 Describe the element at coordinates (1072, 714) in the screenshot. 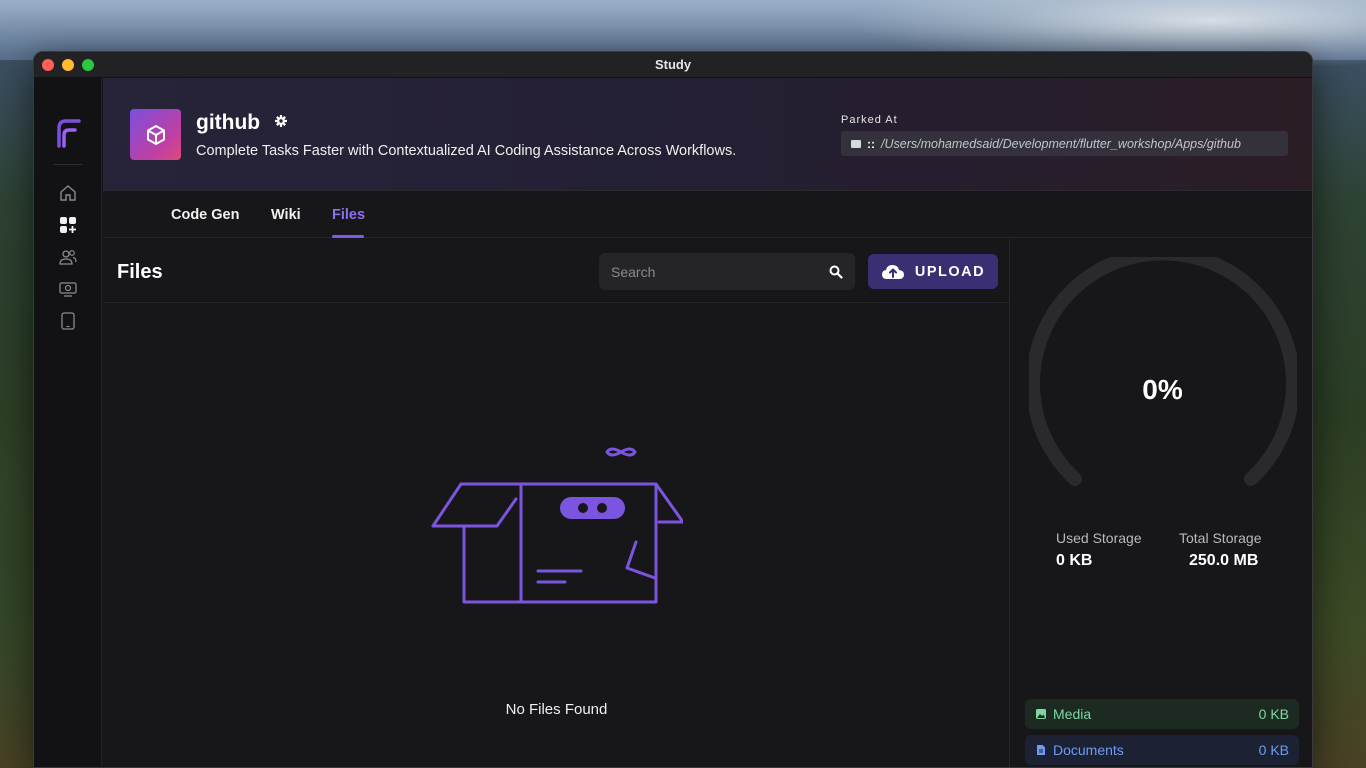

I see `category-media-name: Media` at that location.